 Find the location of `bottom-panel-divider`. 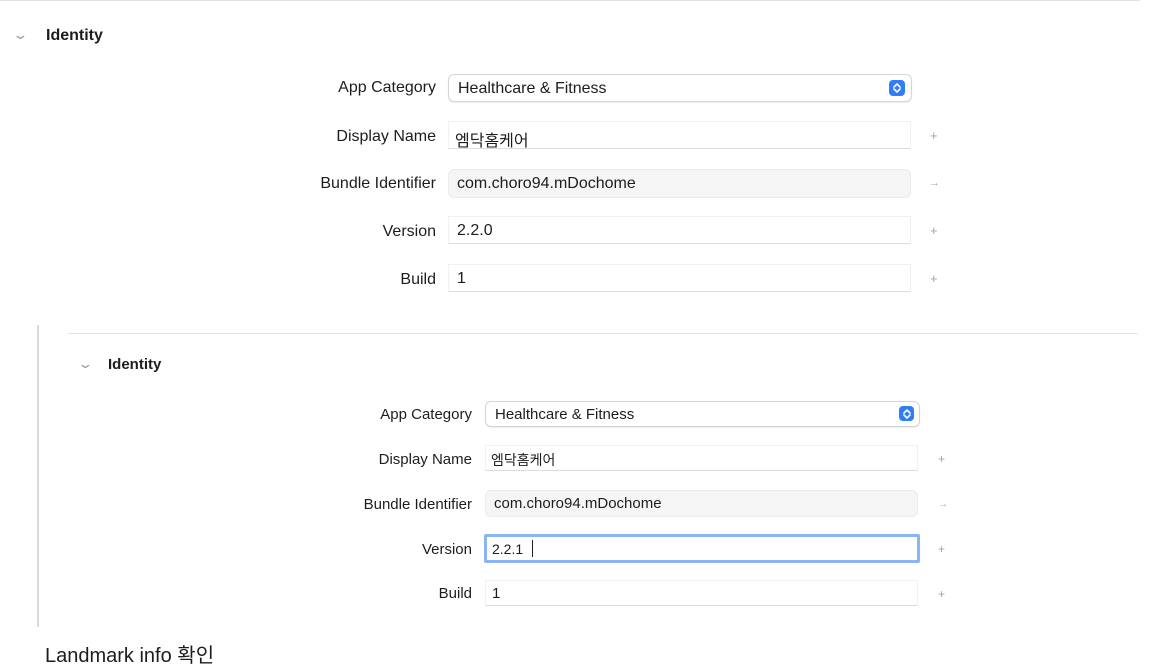

bottom-panel-divider is located at coordinates (603, 333).